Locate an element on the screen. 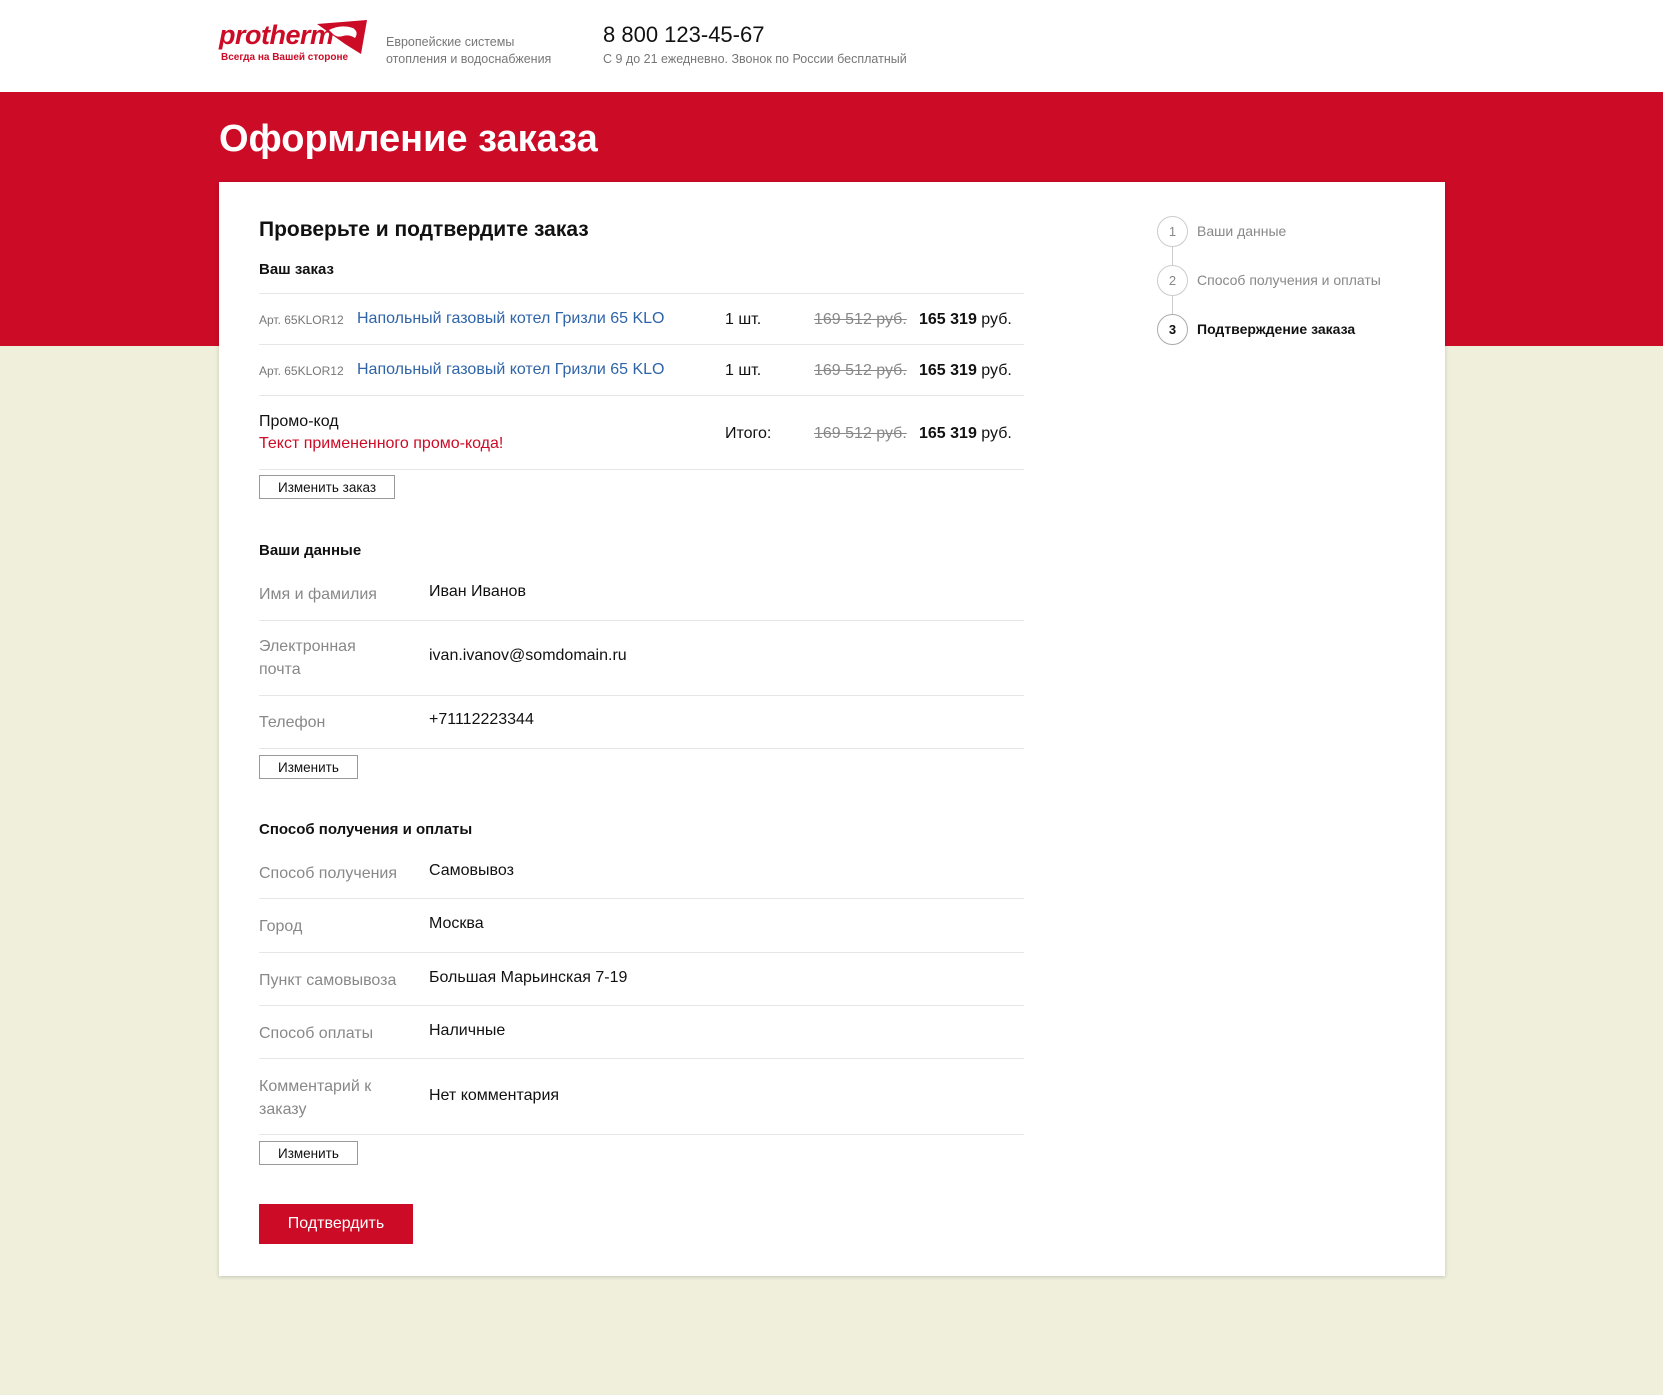 Image resolution: width=1663 pixels, height=1395 pixels. delivery-subtitle: Способ получения и оплаты is located at coordinates (366, 829).